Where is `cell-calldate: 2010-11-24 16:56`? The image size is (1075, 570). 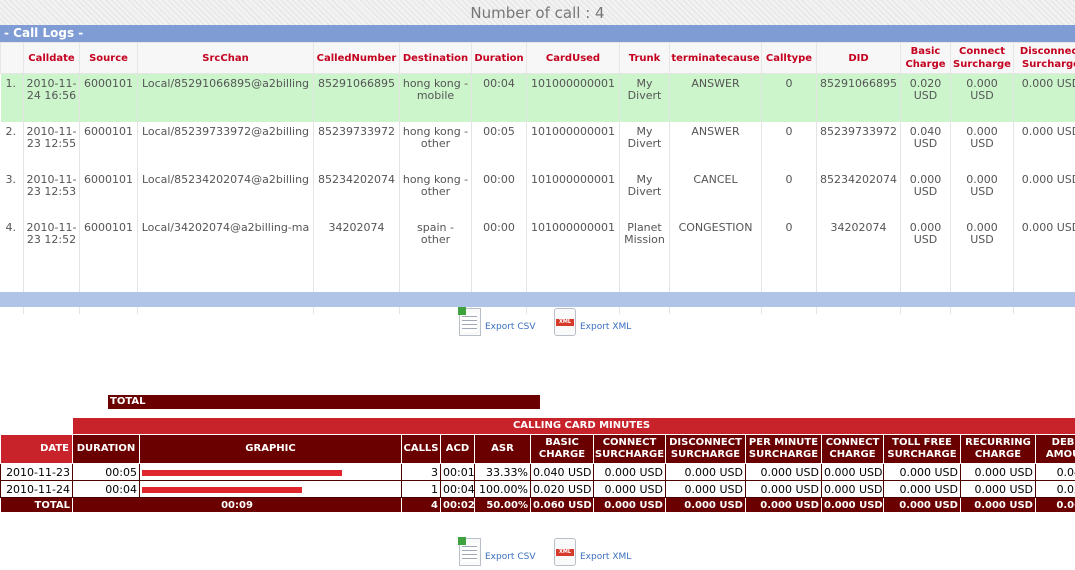 cell-calldate: 2010-11-24 16:56 is located at coordinates (51, 97).